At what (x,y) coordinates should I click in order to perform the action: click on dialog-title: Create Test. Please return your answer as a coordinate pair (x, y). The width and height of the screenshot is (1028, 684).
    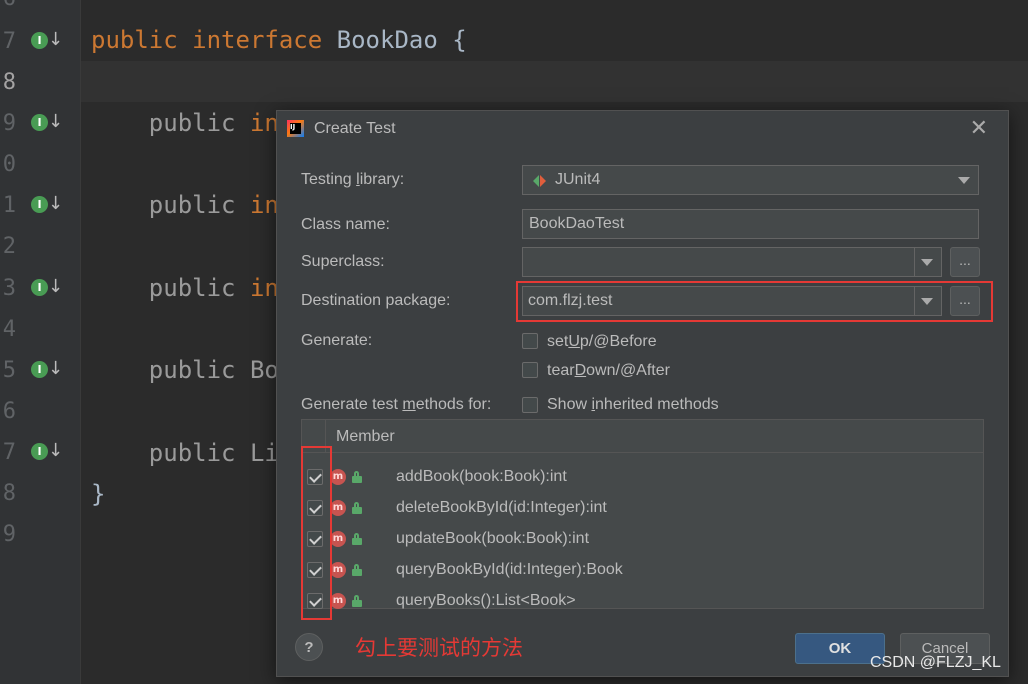
    Looking at the image, I should click on (355, 128).